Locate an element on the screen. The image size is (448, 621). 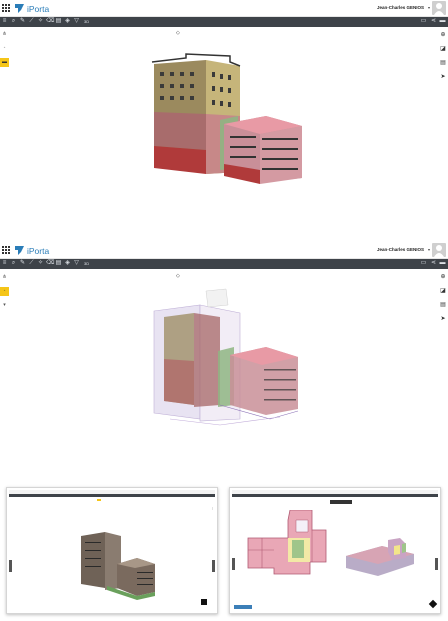
mini-side-tools: ⋮ is located at coordinates (212, 508).